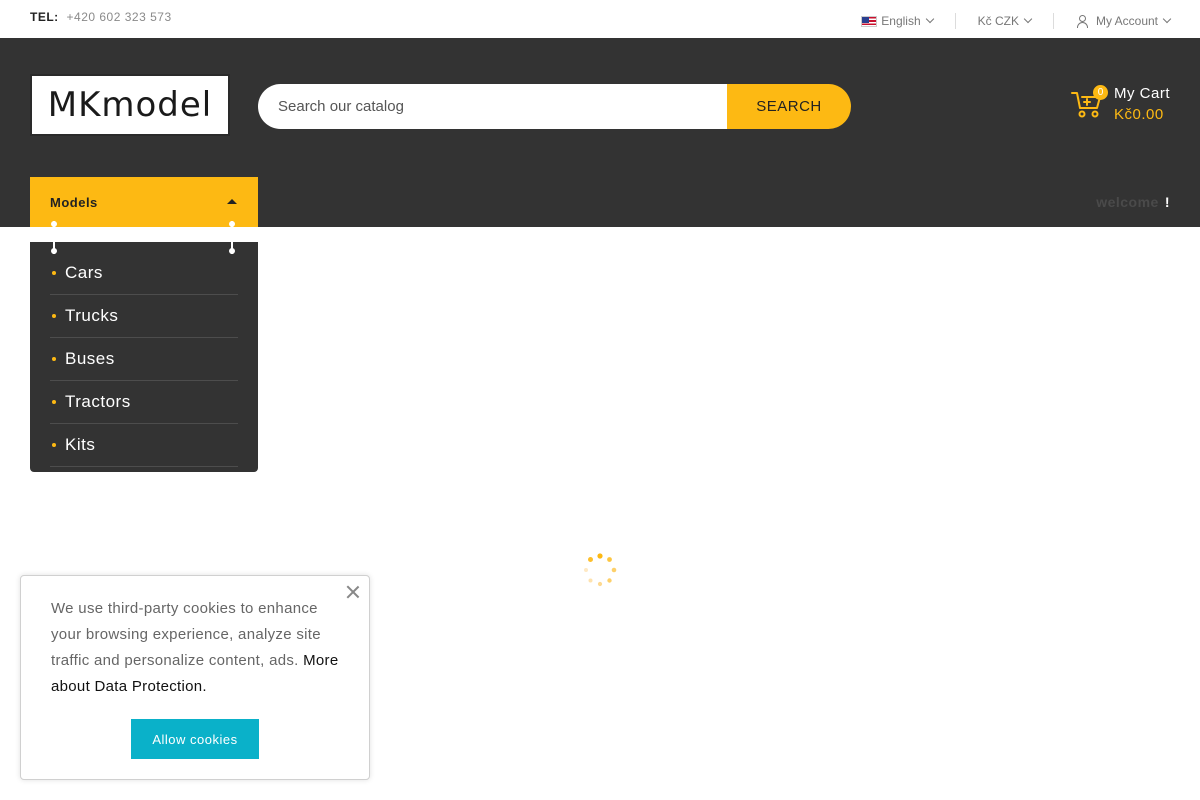 The width and height of the screenshot is (1200, 800). What do you see at coordinates (1139, 114) in the screenshot?
I see `cart-total: Kč0.00` at bounding box center [1139, 114].